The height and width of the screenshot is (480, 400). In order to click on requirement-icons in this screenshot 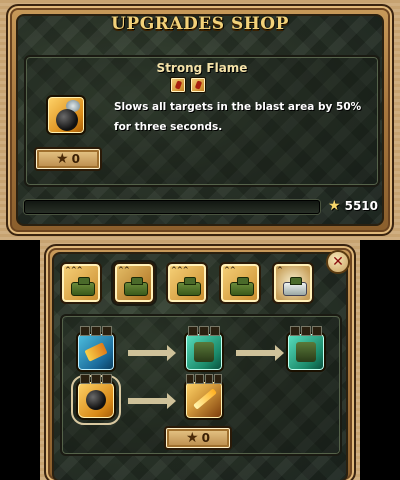, I will do `click(188, 85)`.